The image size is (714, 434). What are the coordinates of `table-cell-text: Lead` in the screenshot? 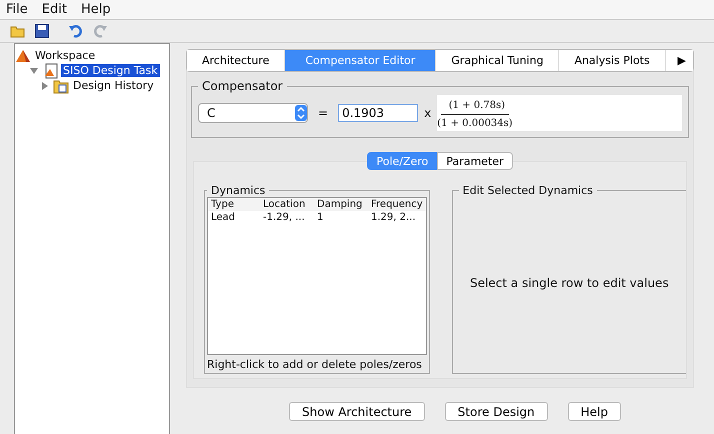 It's located at (223, 217).